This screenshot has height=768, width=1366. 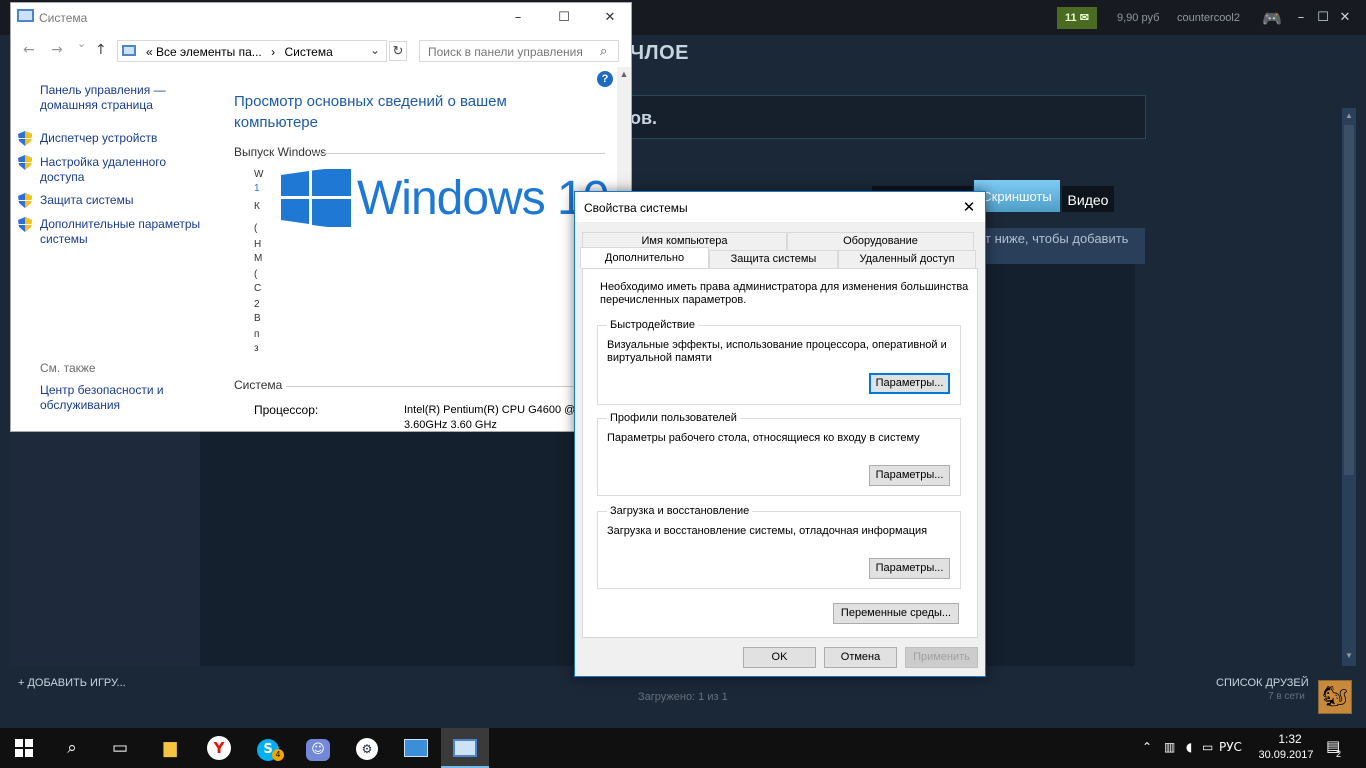 I want to click on cp-home-line1: Панель управления —, so click(x=103, y=90).